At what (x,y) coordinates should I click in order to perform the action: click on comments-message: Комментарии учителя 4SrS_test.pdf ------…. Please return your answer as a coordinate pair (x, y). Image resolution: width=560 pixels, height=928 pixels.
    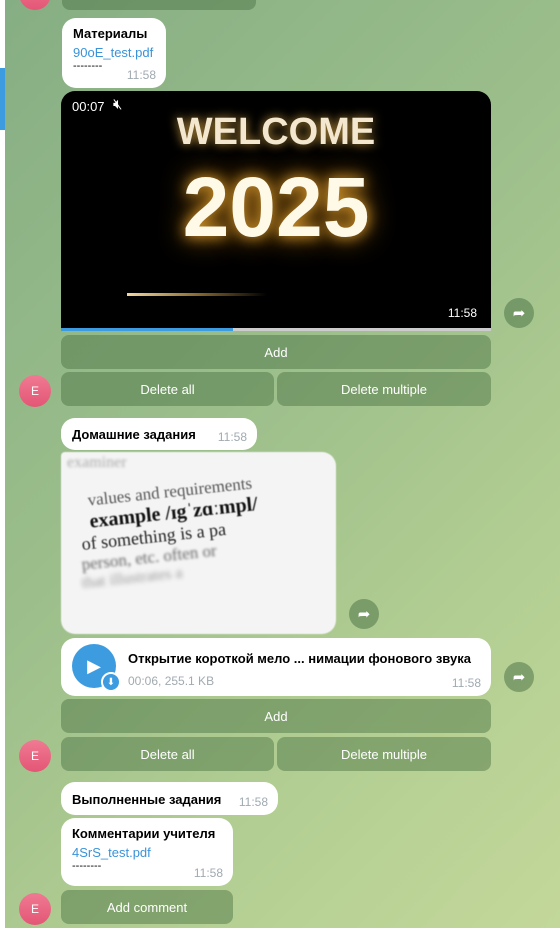
    Looking at the image, I should click on (147, 852).